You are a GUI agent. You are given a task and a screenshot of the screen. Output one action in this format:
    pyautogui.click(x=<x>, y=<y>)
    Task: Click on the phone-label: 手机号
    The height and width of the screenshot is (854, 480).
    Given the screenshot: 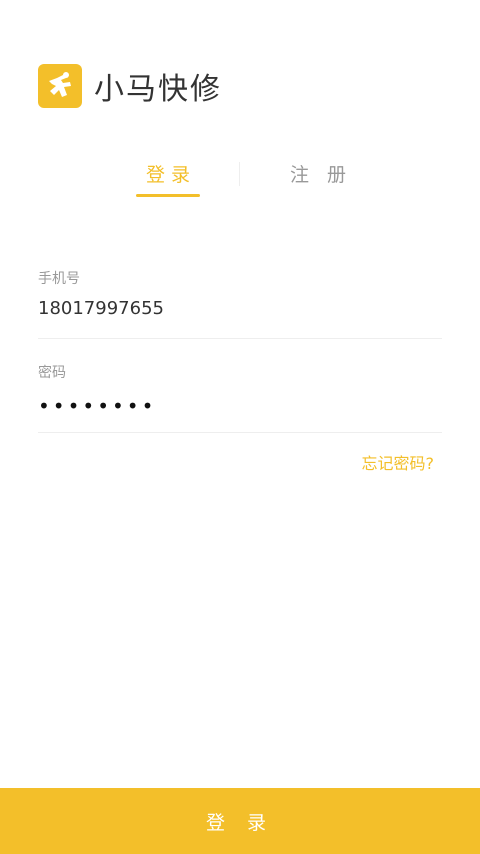 What is the action you would take?
    pyautogui.click(x=59, y=279)
    